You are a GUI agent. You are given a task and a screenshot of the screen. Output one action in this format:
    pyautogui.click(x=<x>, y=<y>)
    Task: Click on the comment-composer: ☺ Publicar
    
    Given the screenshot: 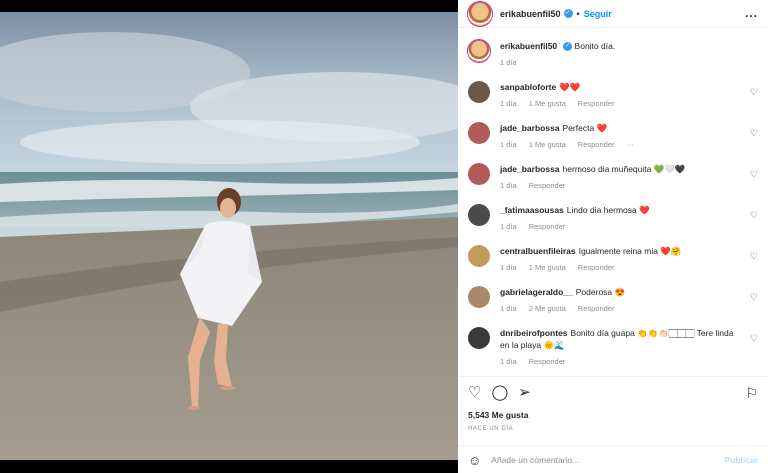 What is the action you would take?
    pyautogui.click(x=613, y=459)
    